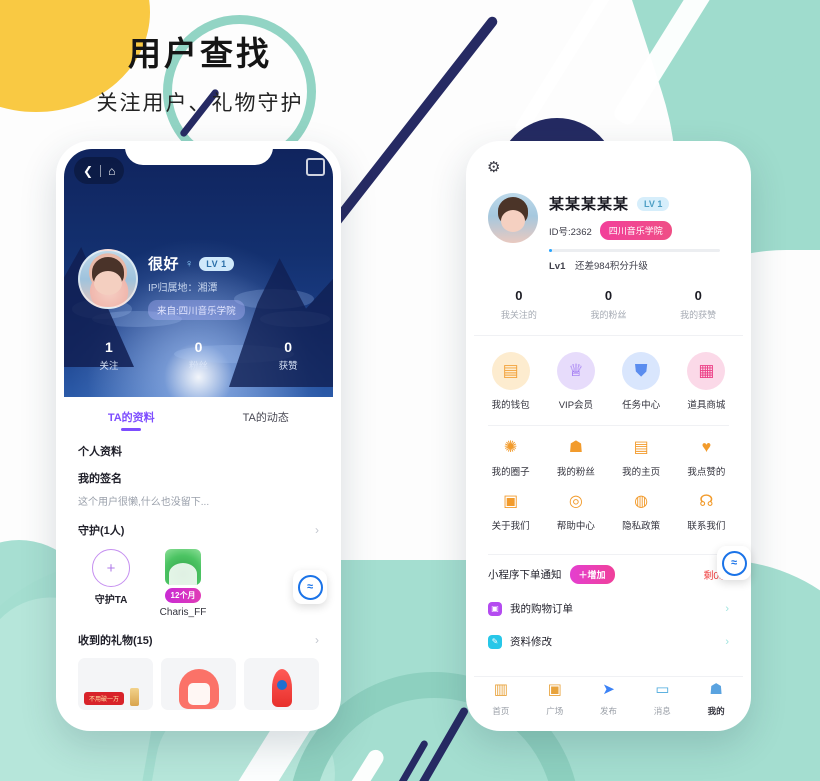 This screenshot has width=820, height=781. I want to click on gift-bag-icon, so click(198, 689).